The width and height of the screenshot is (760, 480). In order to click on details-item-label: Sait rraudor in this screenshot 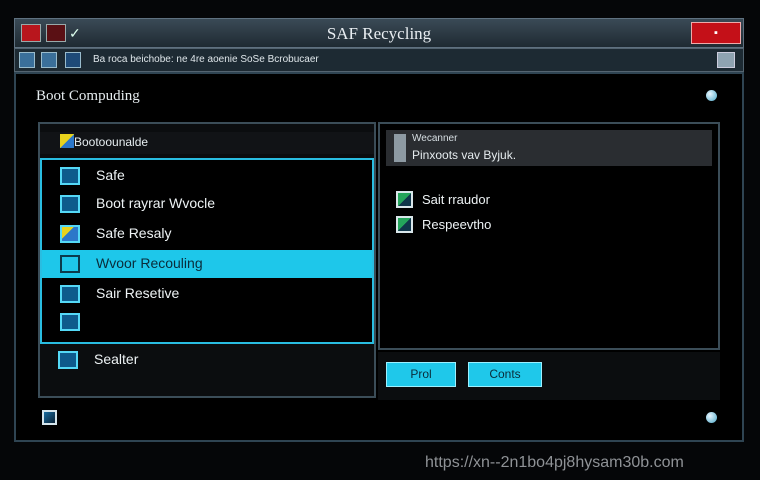, I will do `click(456, 199)`.